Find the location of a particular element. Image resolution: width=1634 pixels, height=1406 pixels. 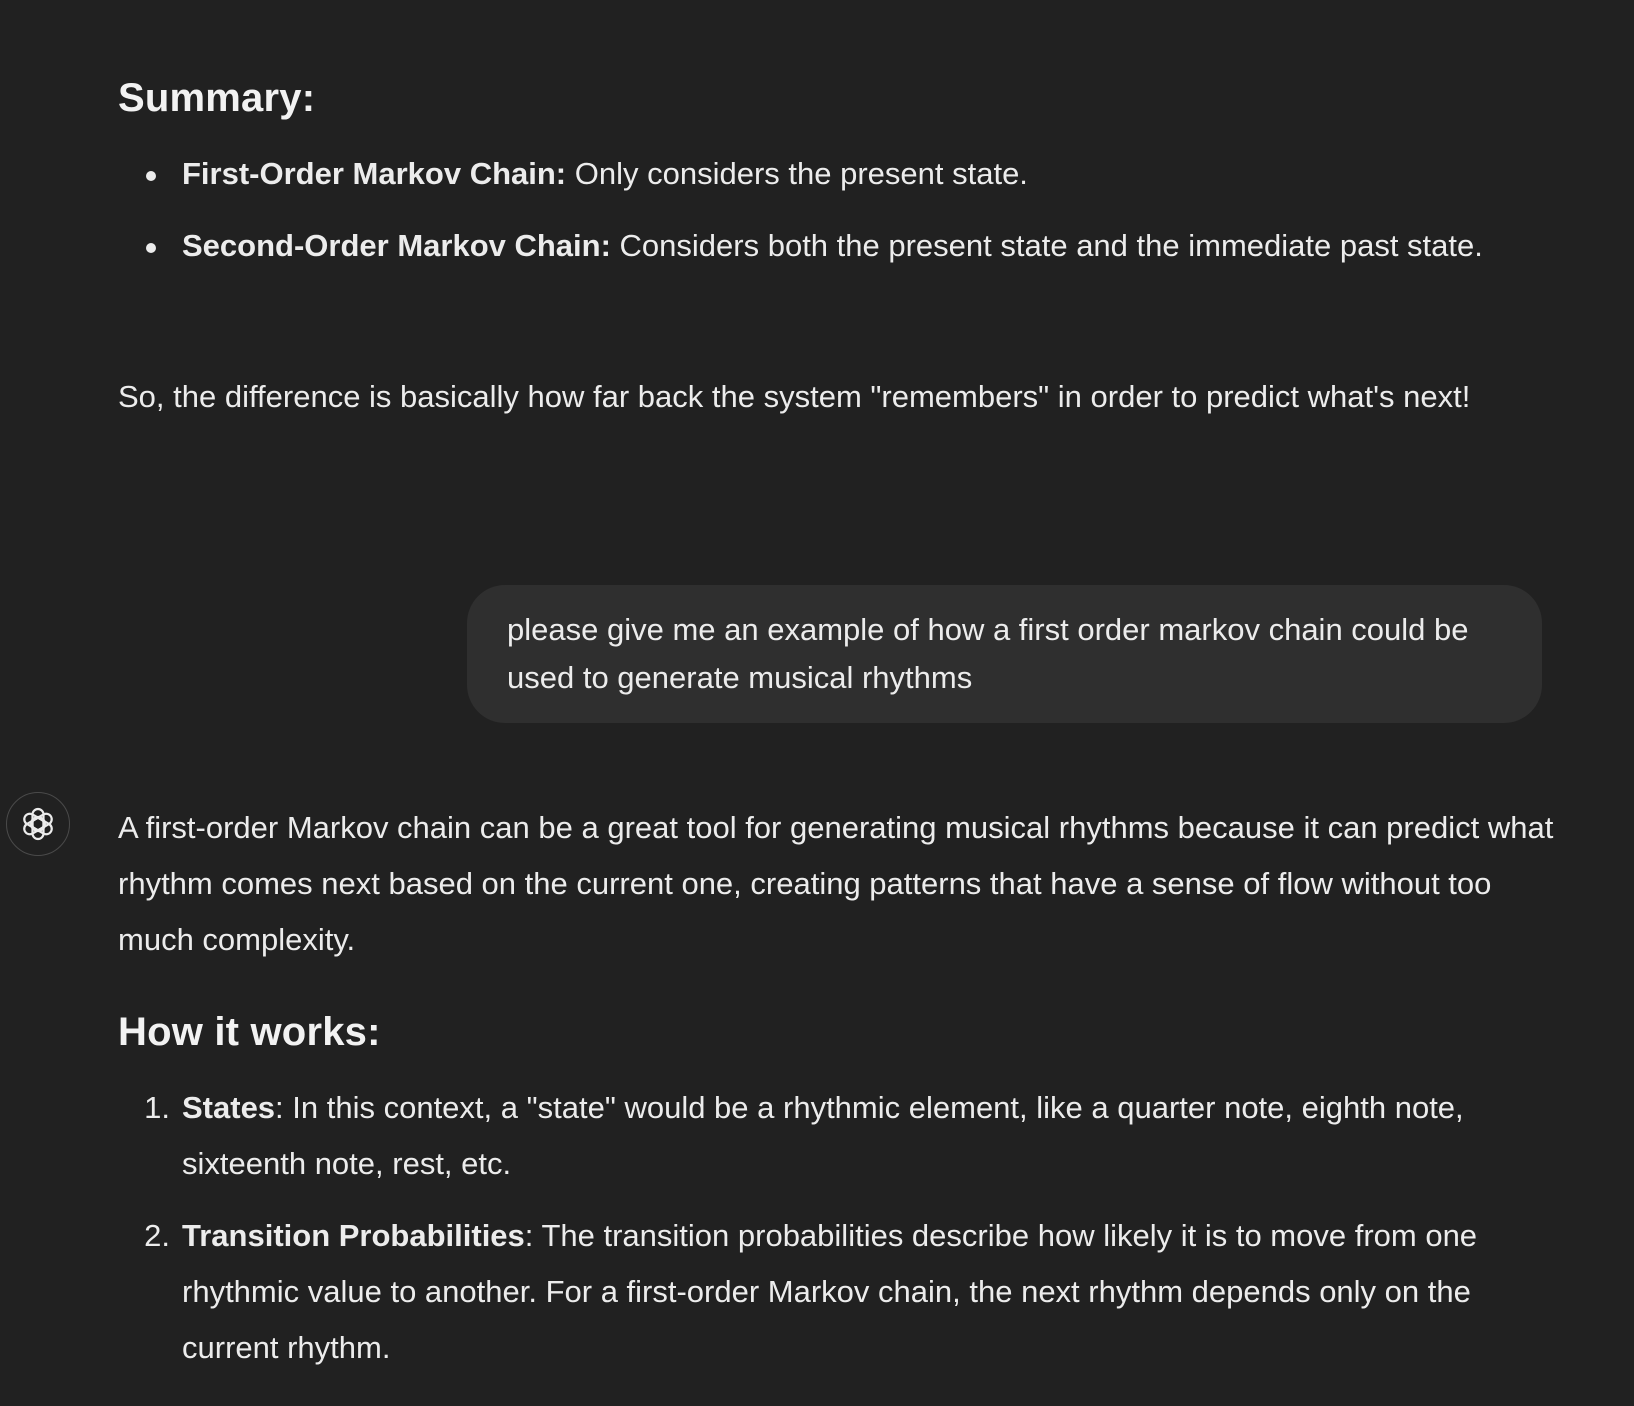

summary-heading: Summary: is located at coordinates (217, 98).